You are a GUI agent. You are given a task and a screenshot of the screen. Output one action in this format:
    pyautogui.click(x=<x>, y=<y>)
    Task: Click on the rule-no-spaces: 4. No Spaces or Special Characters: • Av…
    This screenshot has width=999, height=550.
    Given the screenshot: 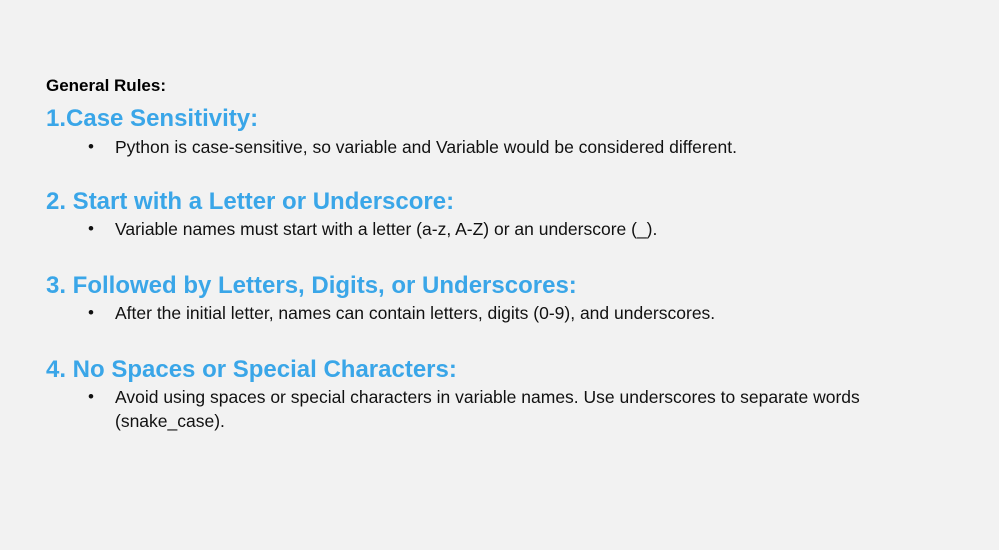 What is the action you would take?
    pyautogui.click(x=496, y=394)
    